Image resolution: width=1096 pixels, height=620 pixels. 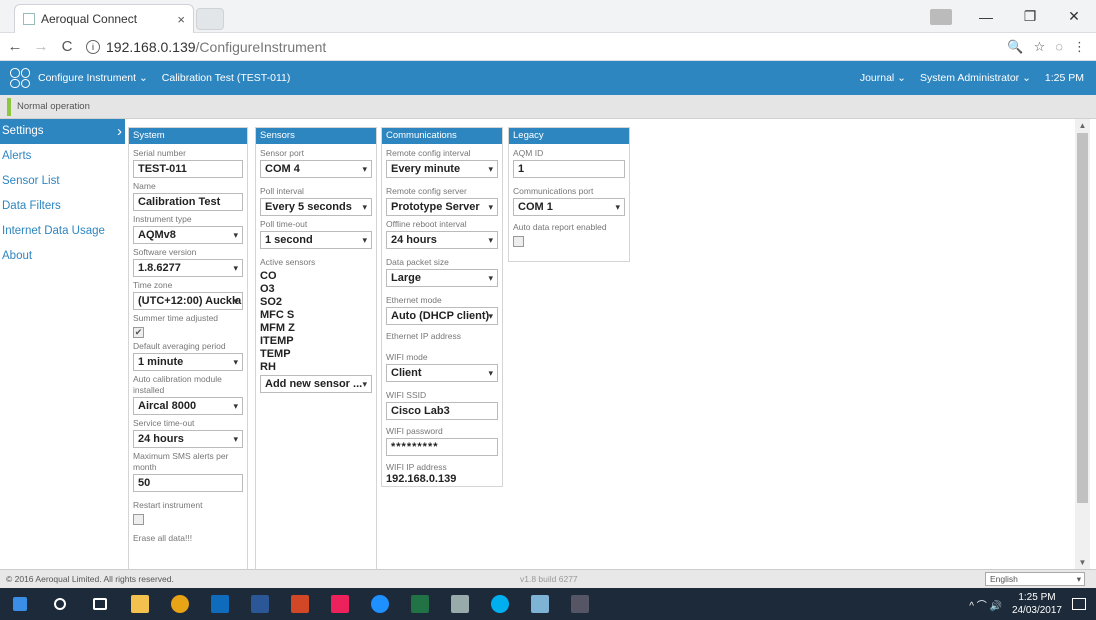 I want to click on zoom-icon: 🔍, so click(x=1015, y=47).